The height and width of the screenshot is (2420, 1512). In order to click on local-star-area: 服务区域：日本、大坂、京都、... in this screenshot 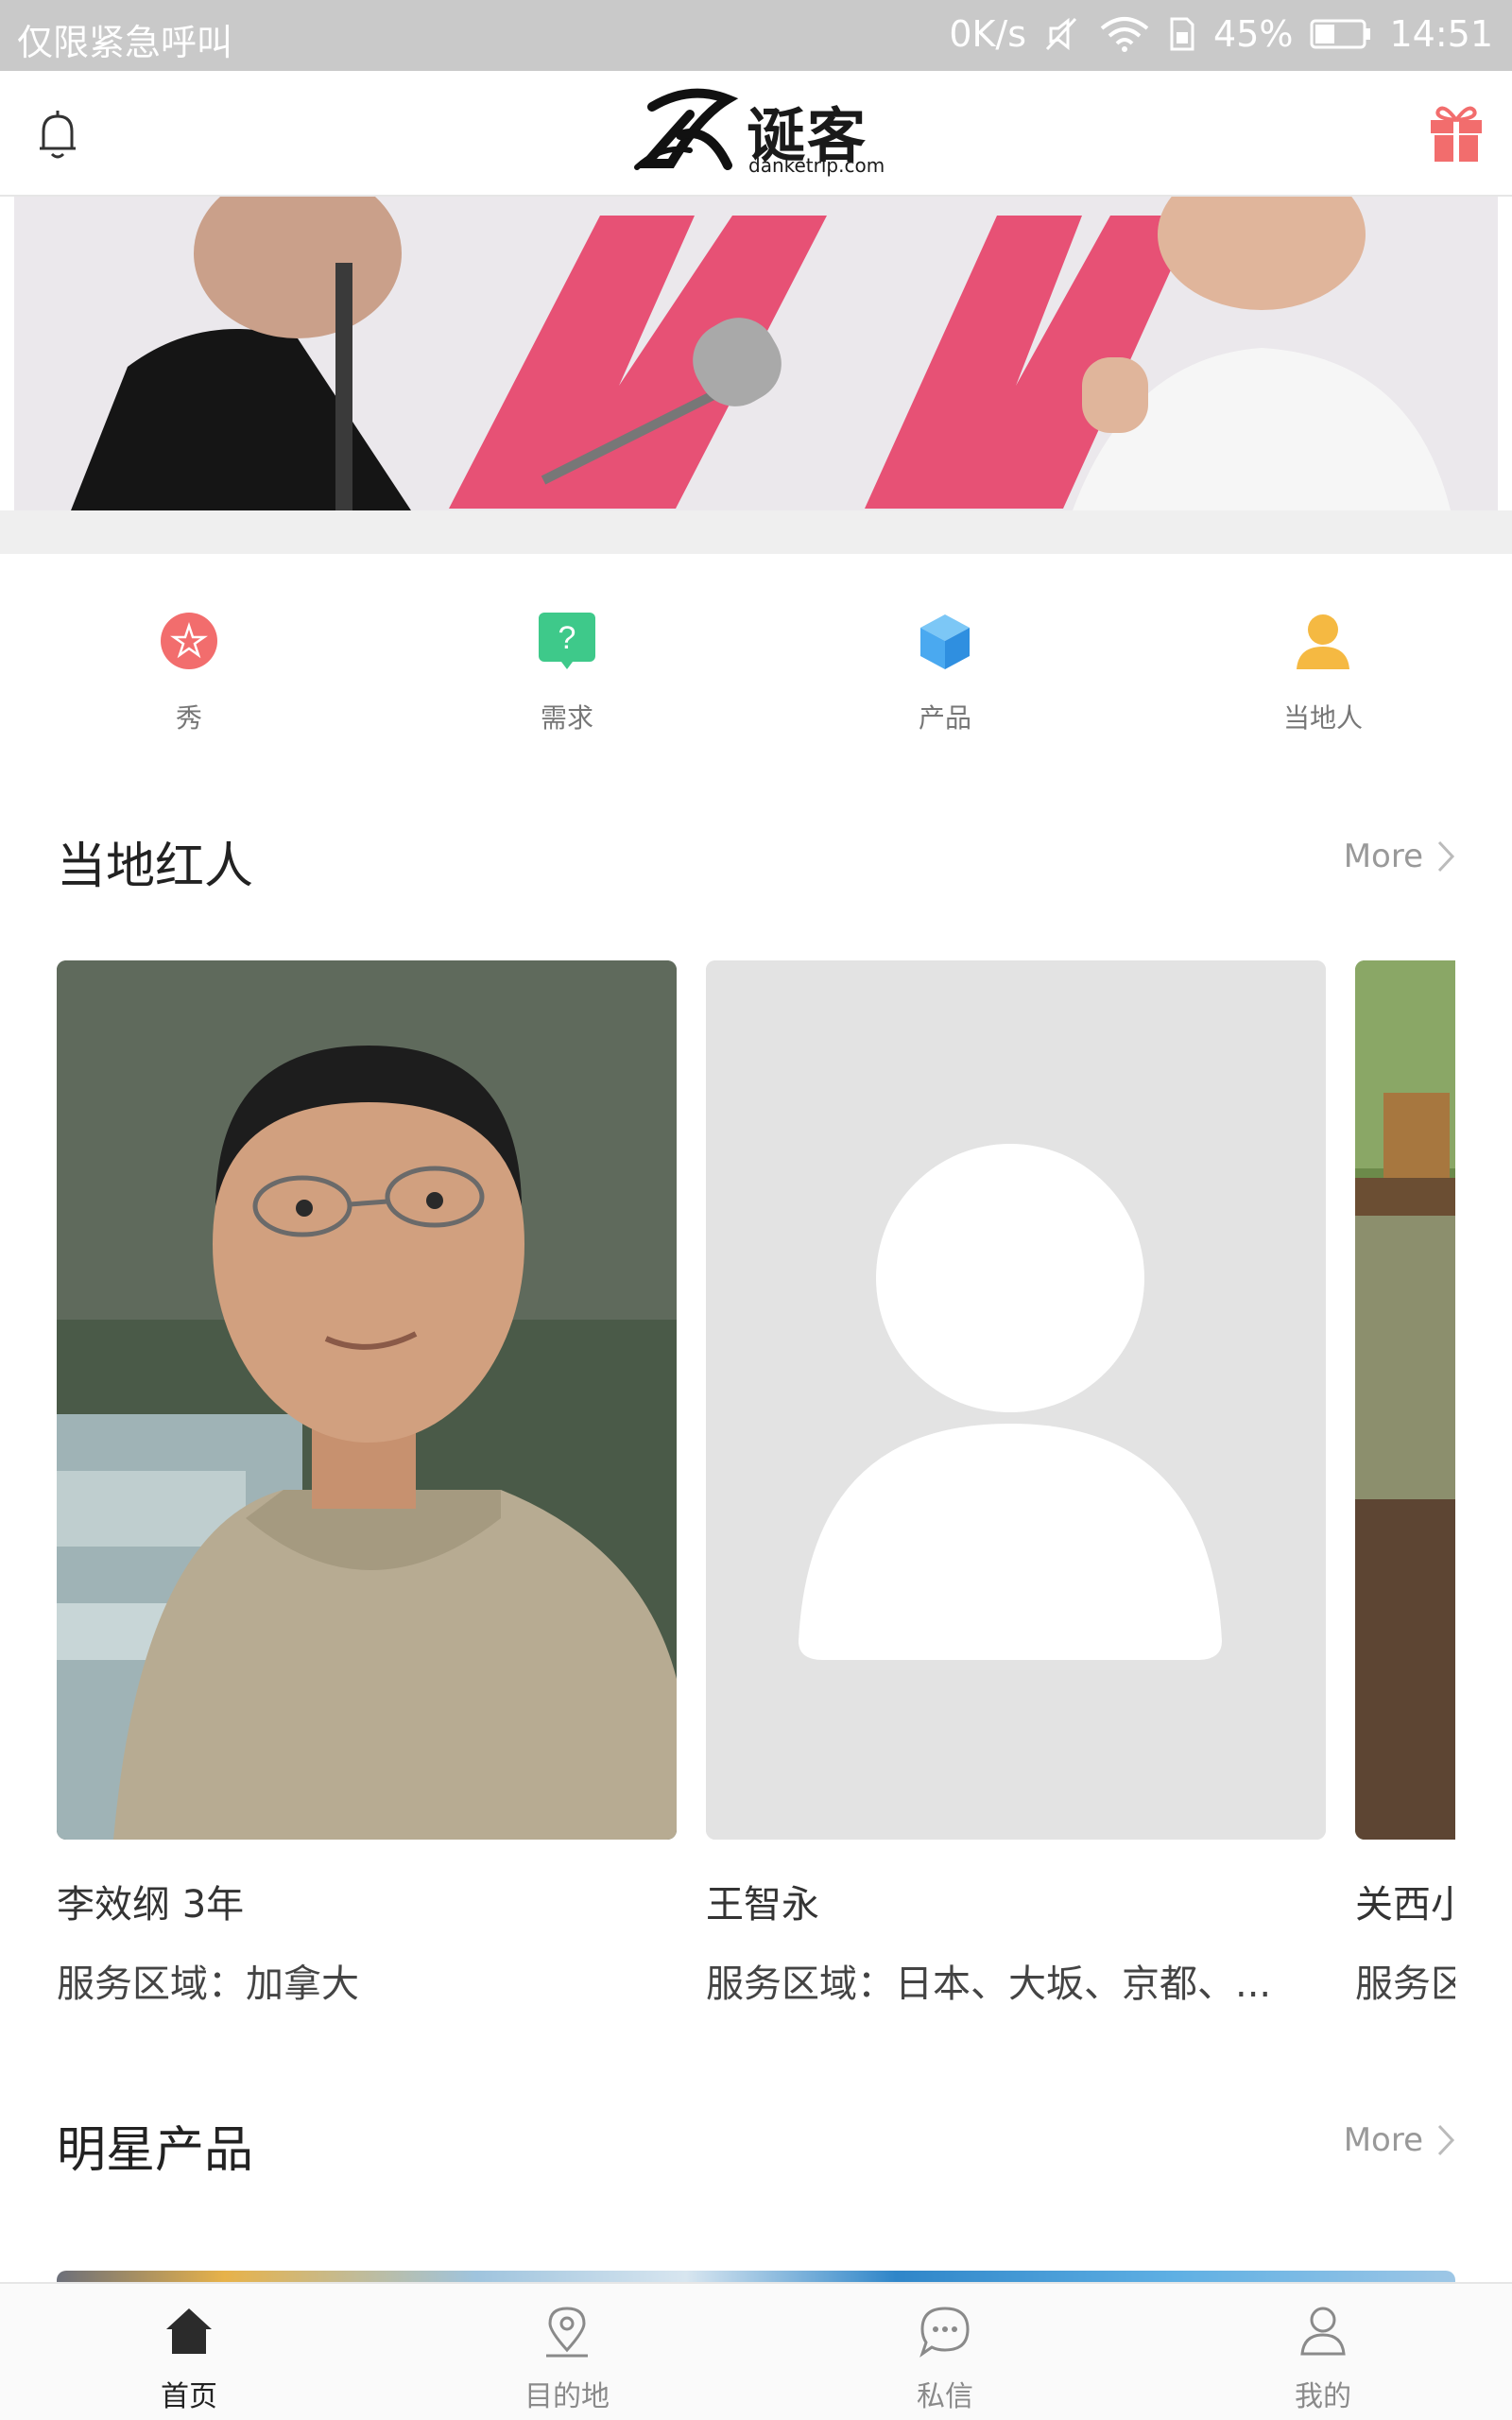, I will do `click(989, 1984)`.